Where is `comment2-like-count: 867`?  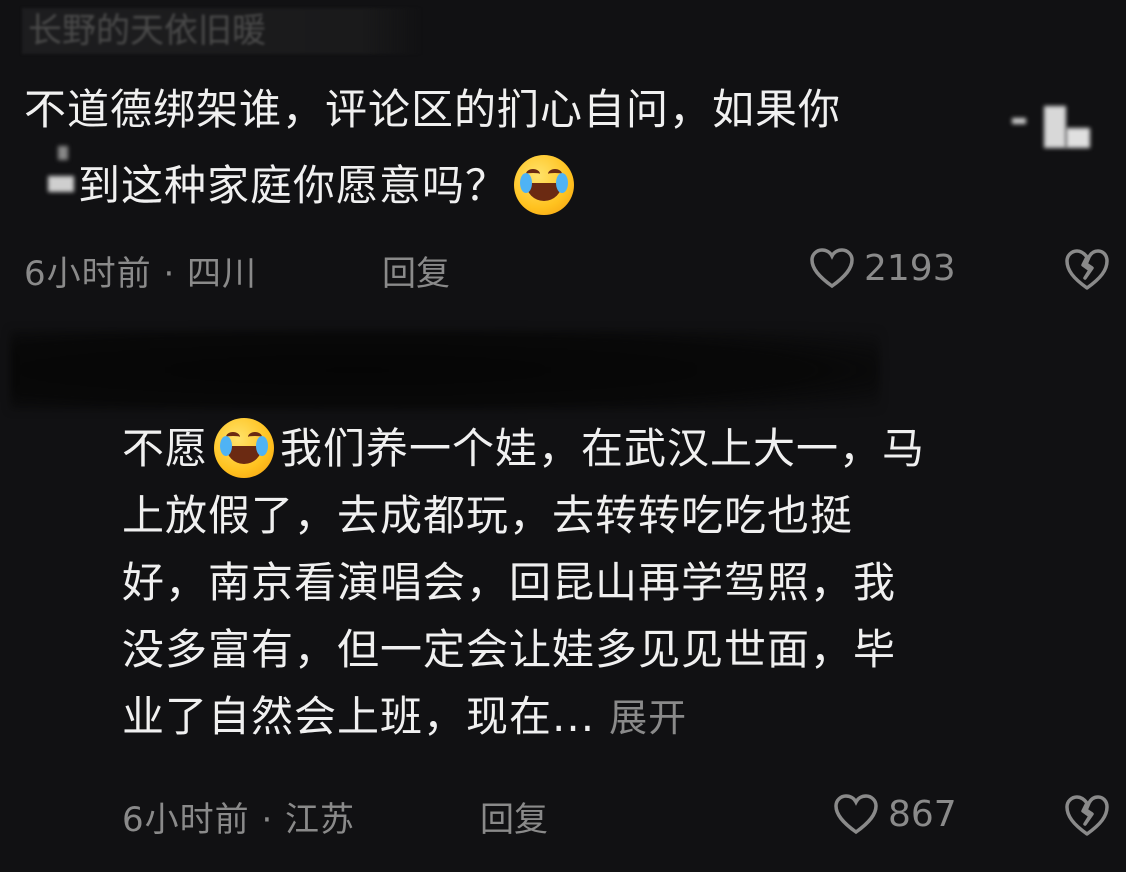 comment2-like-count: 867 is located at coordinates (922, 814).